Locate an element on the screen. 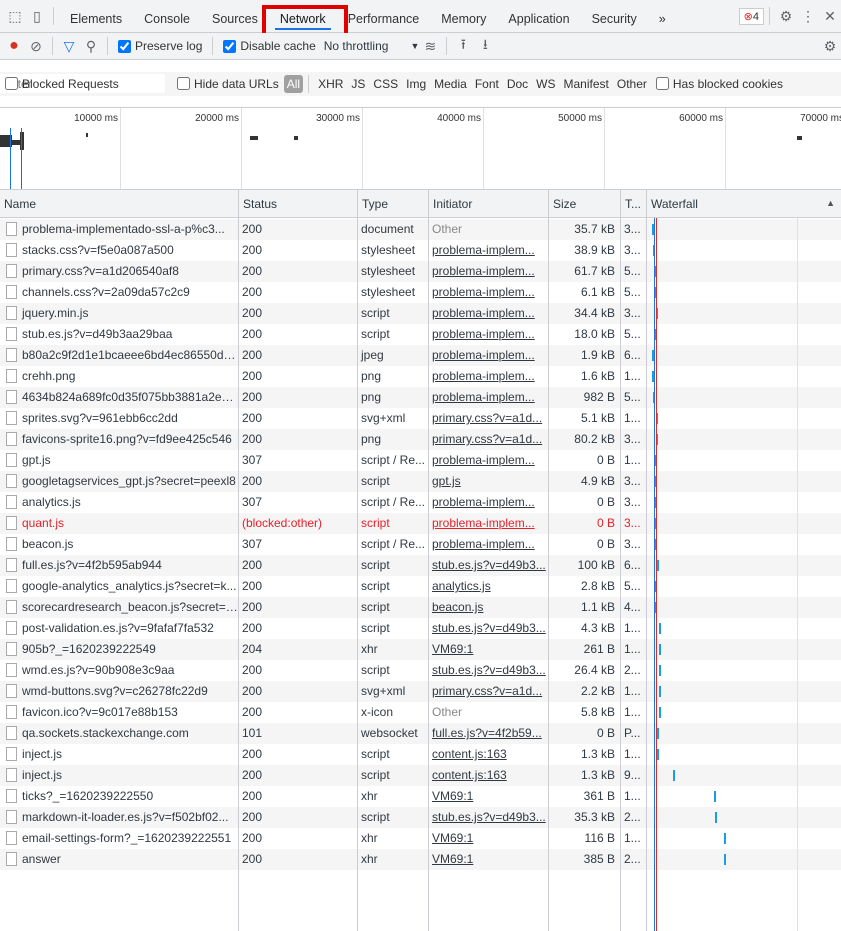  record-icon: ● is located at coordinates (14, 46).